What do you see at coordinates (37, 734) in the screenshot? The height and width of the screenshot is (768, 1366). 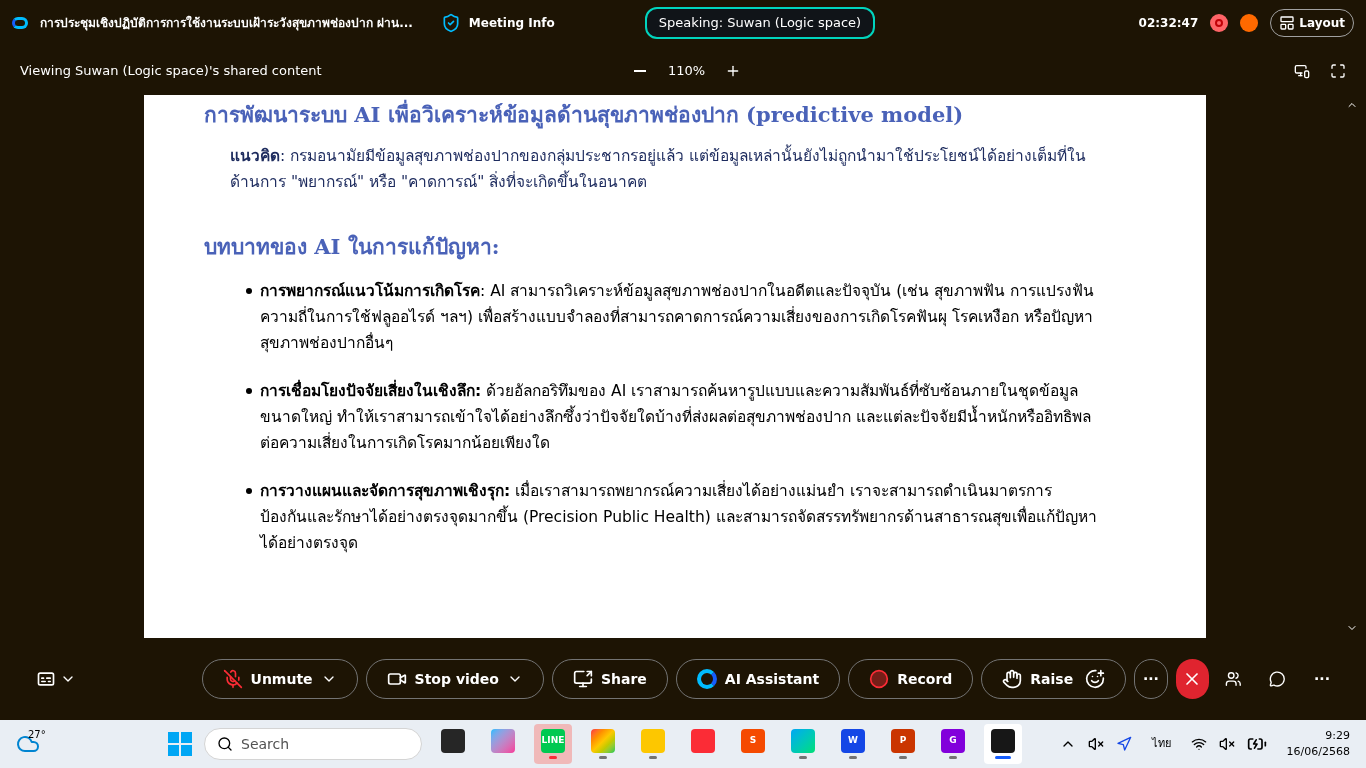 I see `temperature: 27°` at bounding box center [37, 734].